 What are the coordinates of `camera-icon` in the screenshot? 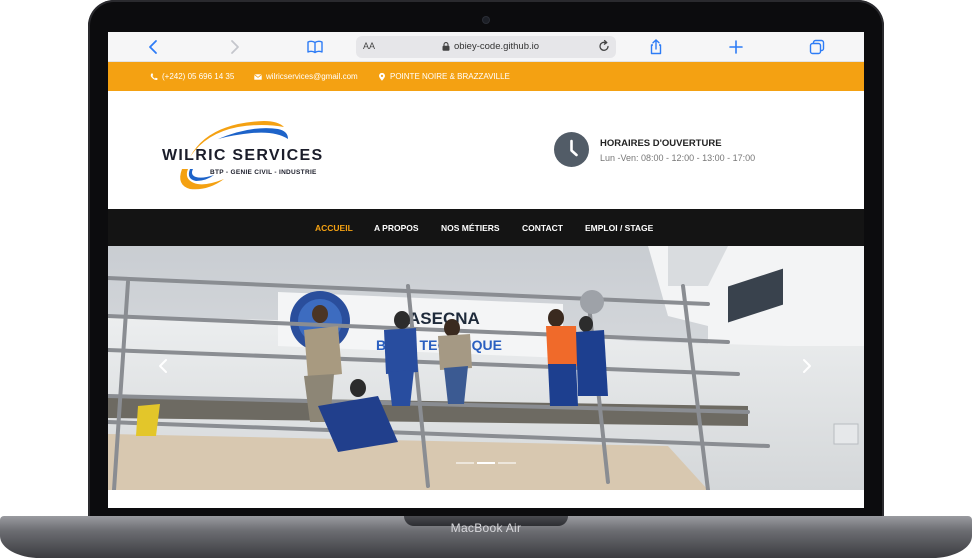 It's located at (486, 20).